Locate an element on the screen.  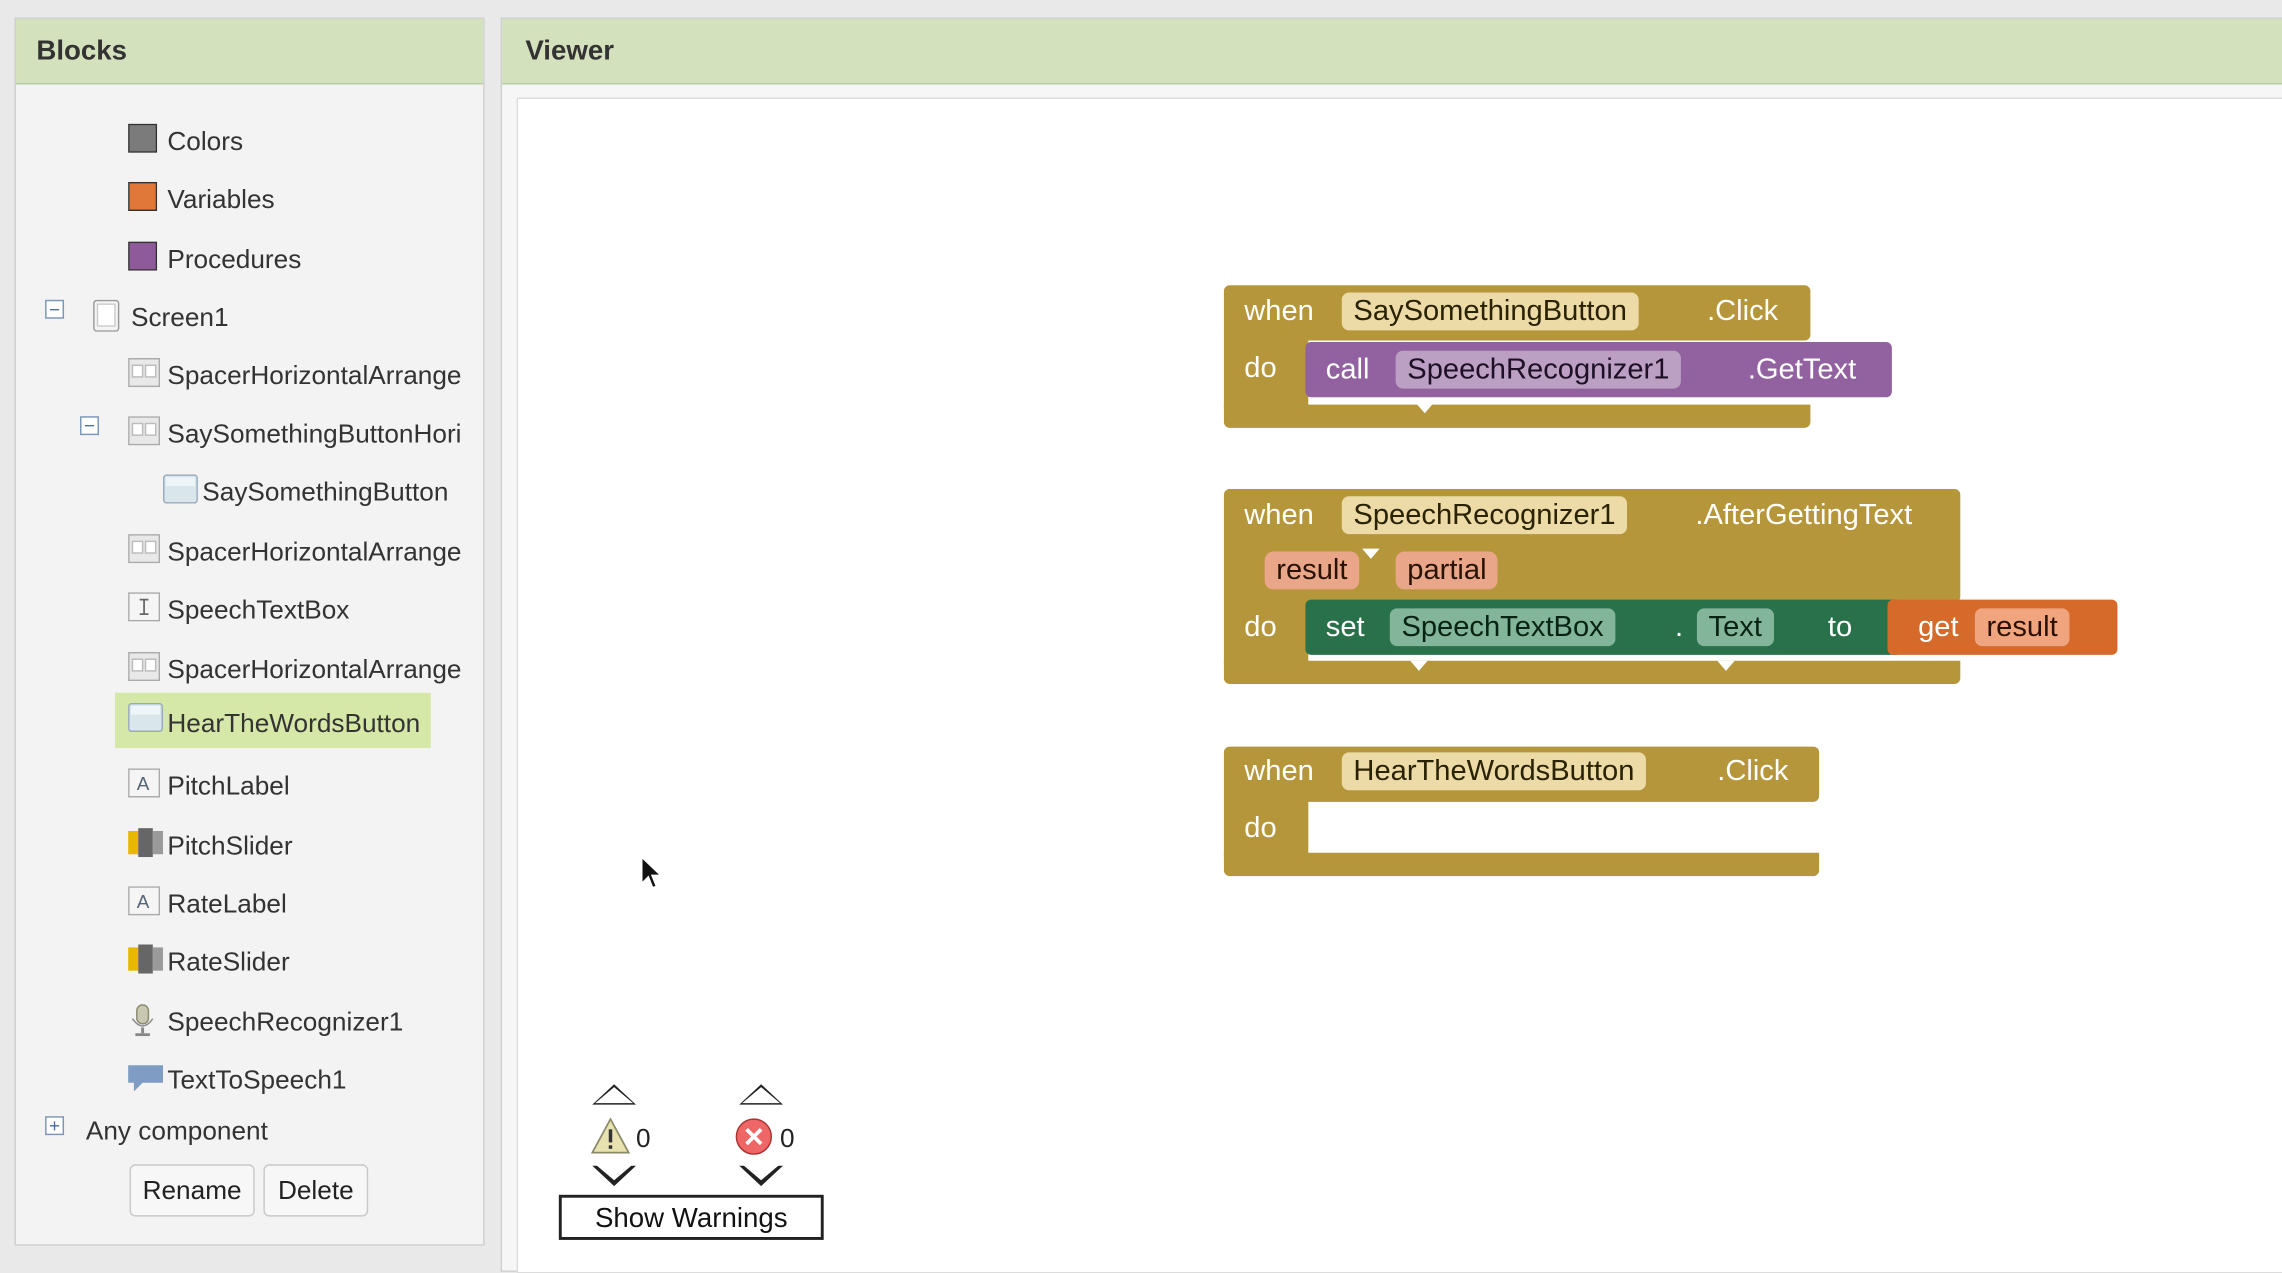
tree-item-label: SaySomethingButtonHori is located at coordinates (314, 434).